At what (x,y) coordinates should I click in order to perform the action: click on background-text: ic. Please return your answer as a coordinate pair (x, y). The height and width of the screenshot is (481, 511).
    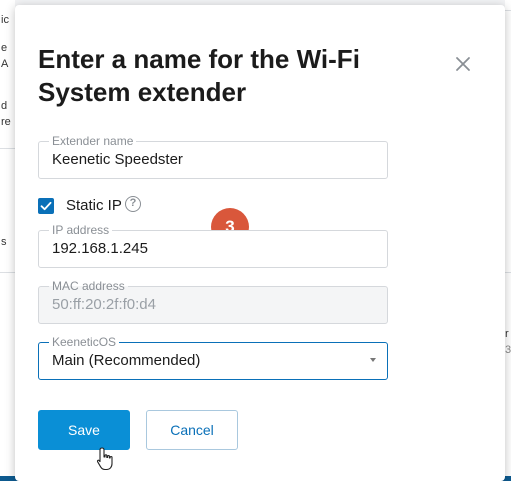
    Looking at the image, I should click on (5, 20).